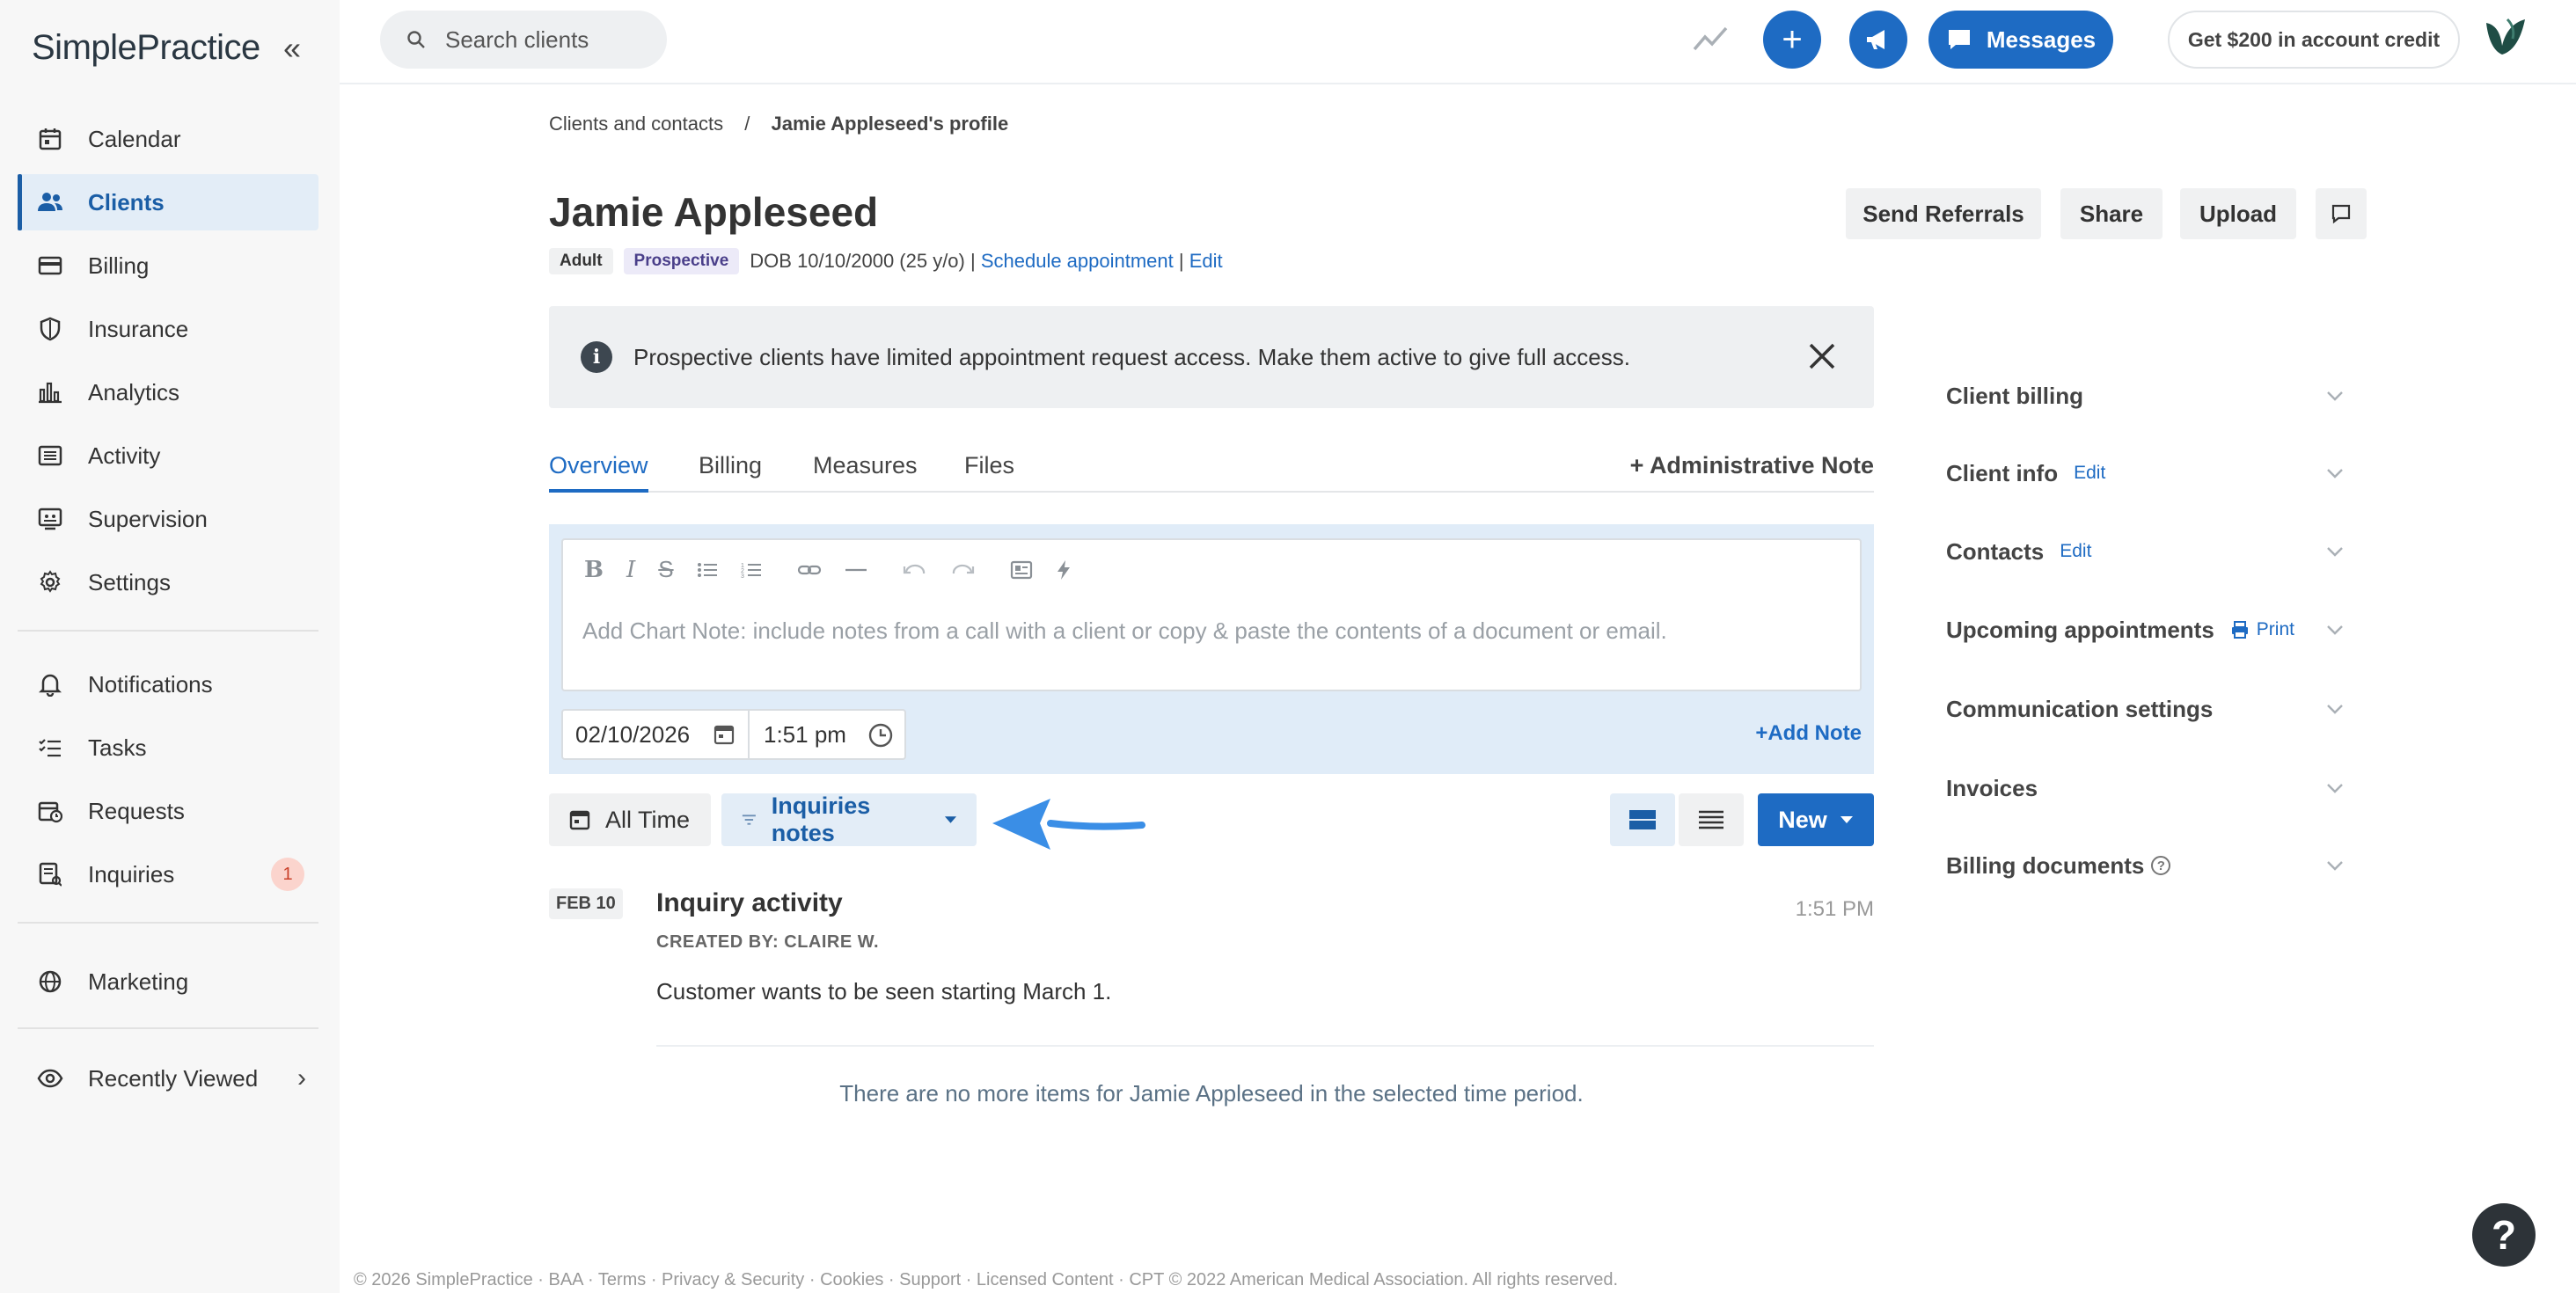 This screenshot has height=1293, width=2576. Describe the element at coordinates (2341, 213) in the screenshot. I see `comment-button` at that location.